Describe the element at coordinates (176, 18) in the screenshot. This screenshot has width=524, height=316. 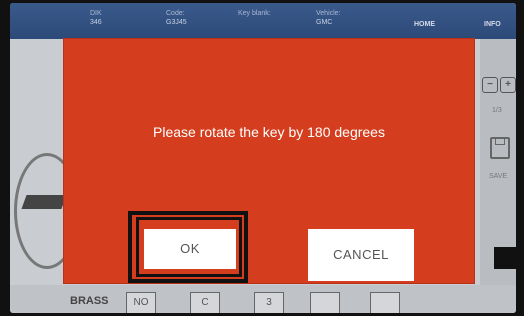
I see `header-code: Code: G3J45` at that location.